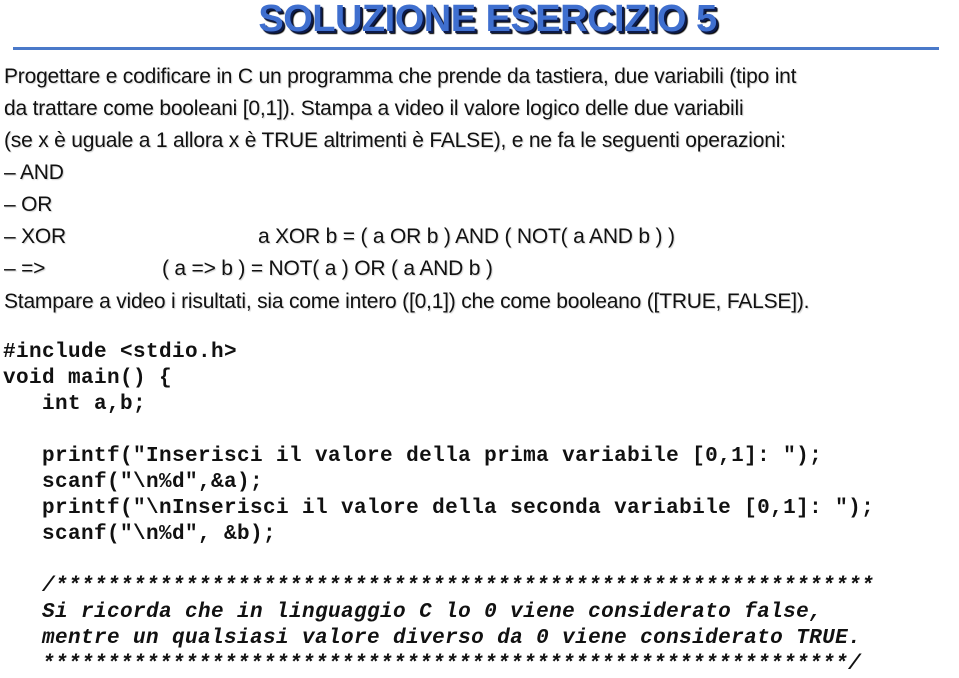 The width and height of the screenshot is (959, 678). What do you see at coordinates (140, 534) in the screenshot?
I see `code-line: scanf("\n%d", &b);` at bounding box center [140, 534].